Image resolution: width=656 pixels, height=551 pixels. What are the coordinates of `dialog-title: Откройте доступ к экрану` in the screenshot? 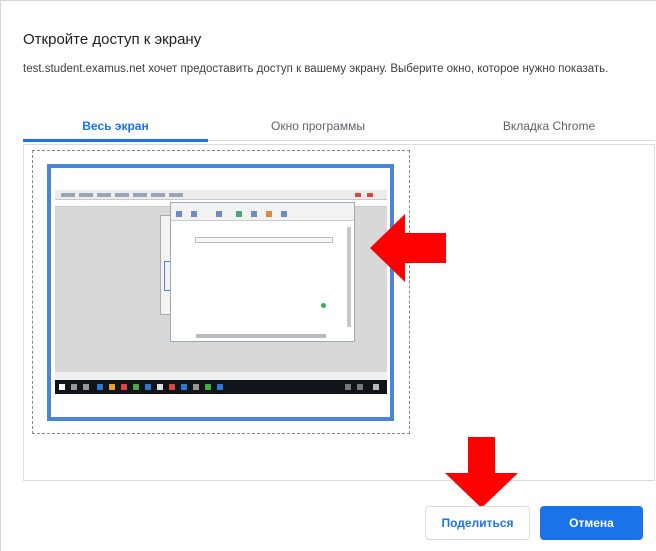 It's located at (112, 39).